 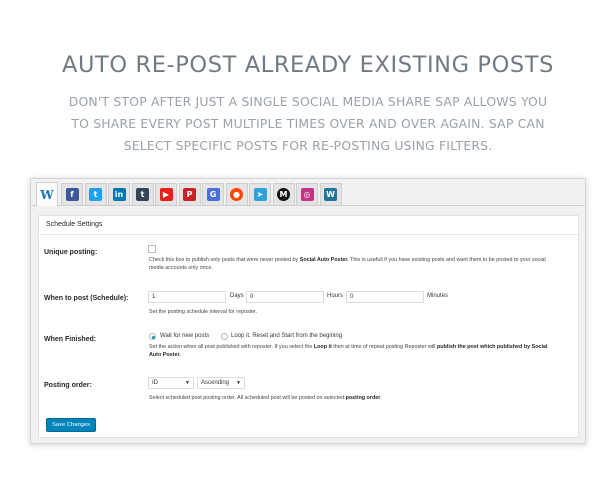 What do you see at coordinates (285, 297) in the screenshot?
I see `schedule-hours-input: 0` at bounding box center [285, 297].